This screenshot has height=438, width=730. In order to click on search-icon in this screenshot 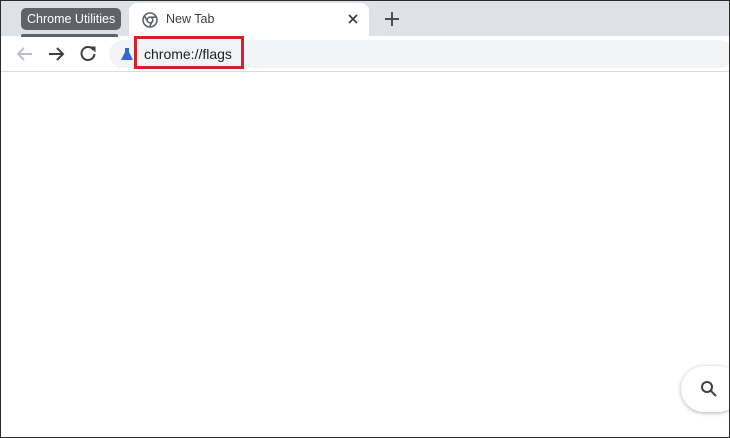, I will do `click(709, 389)`.